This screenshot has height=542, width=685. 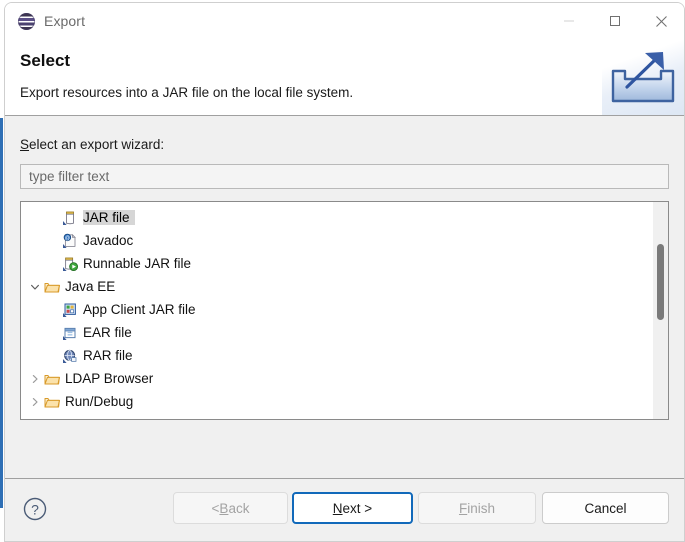 What do you see at coordinates (481, 508) in the screenshot?
I see `finish-button-label: inish` at bounding box center [481, 508].